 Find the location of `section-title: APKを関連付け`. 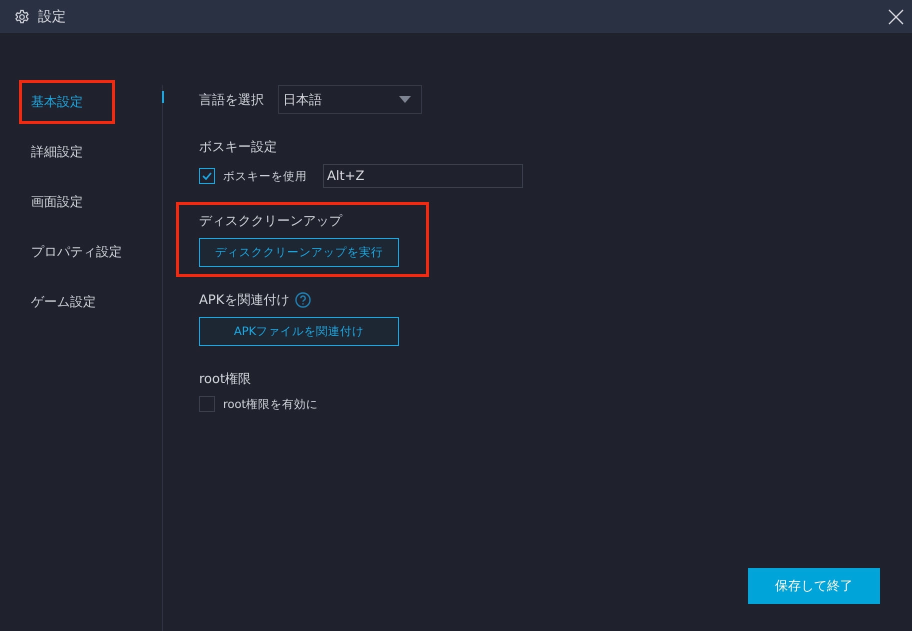

section-title: APKを関連付け is located at coordinates (244, 300).